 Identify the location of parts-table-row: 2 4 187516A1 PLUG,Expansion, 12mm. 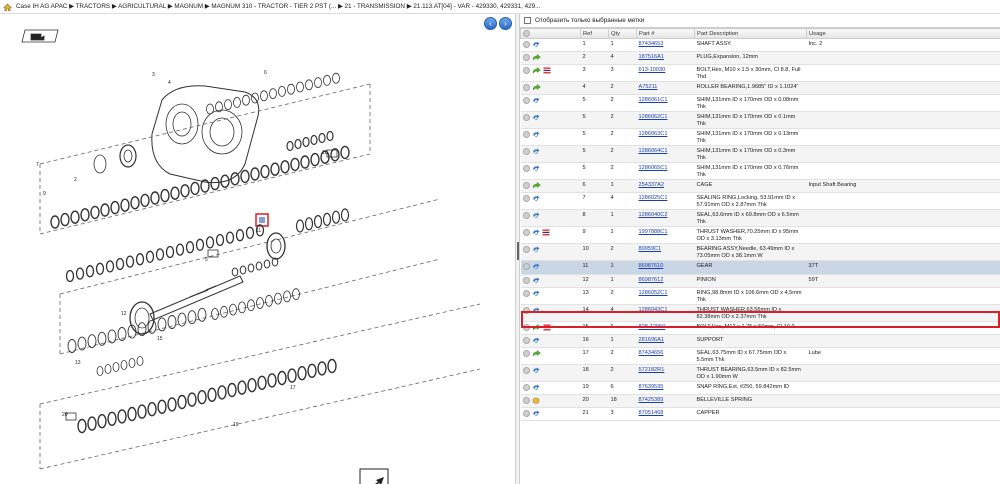
(760, 58).